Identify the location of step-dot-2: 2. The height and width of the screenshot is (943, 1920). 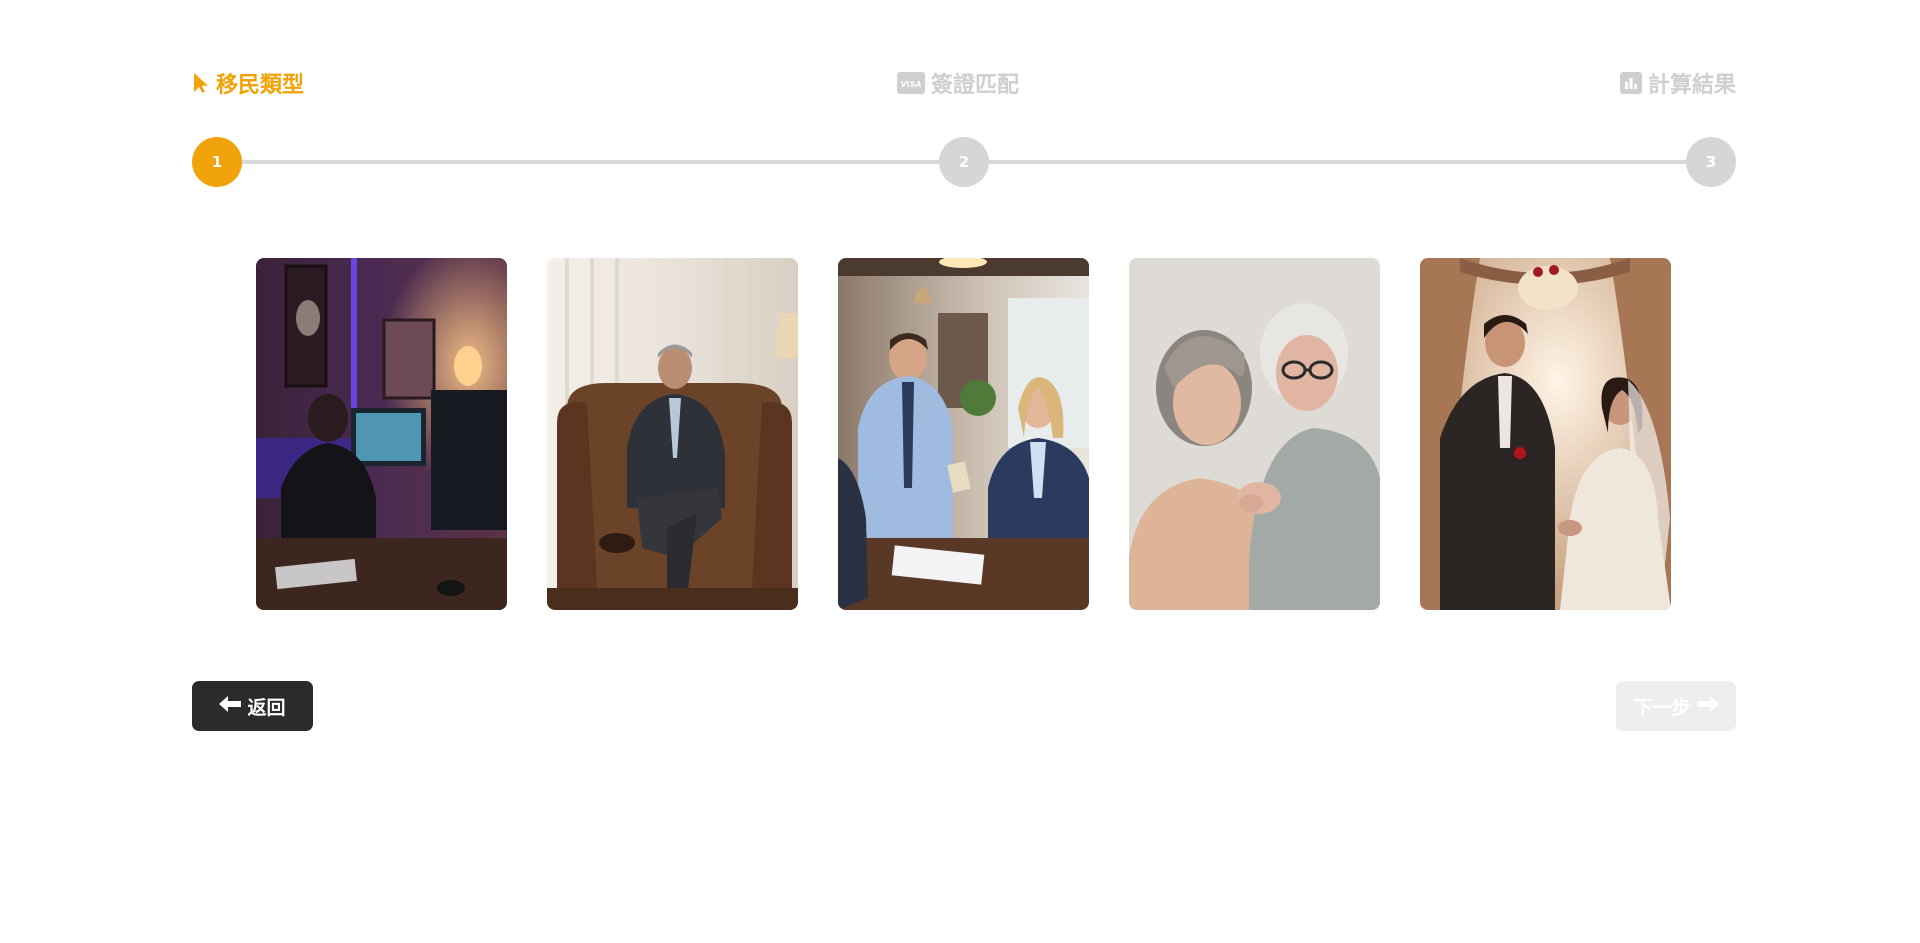
(964, 162).